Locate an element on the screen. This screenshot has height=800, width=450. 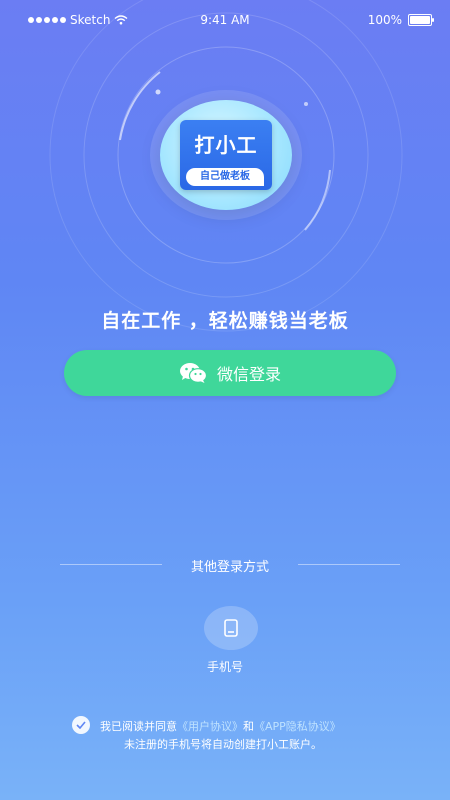
phone-icon is located at coordinates (231, 628).